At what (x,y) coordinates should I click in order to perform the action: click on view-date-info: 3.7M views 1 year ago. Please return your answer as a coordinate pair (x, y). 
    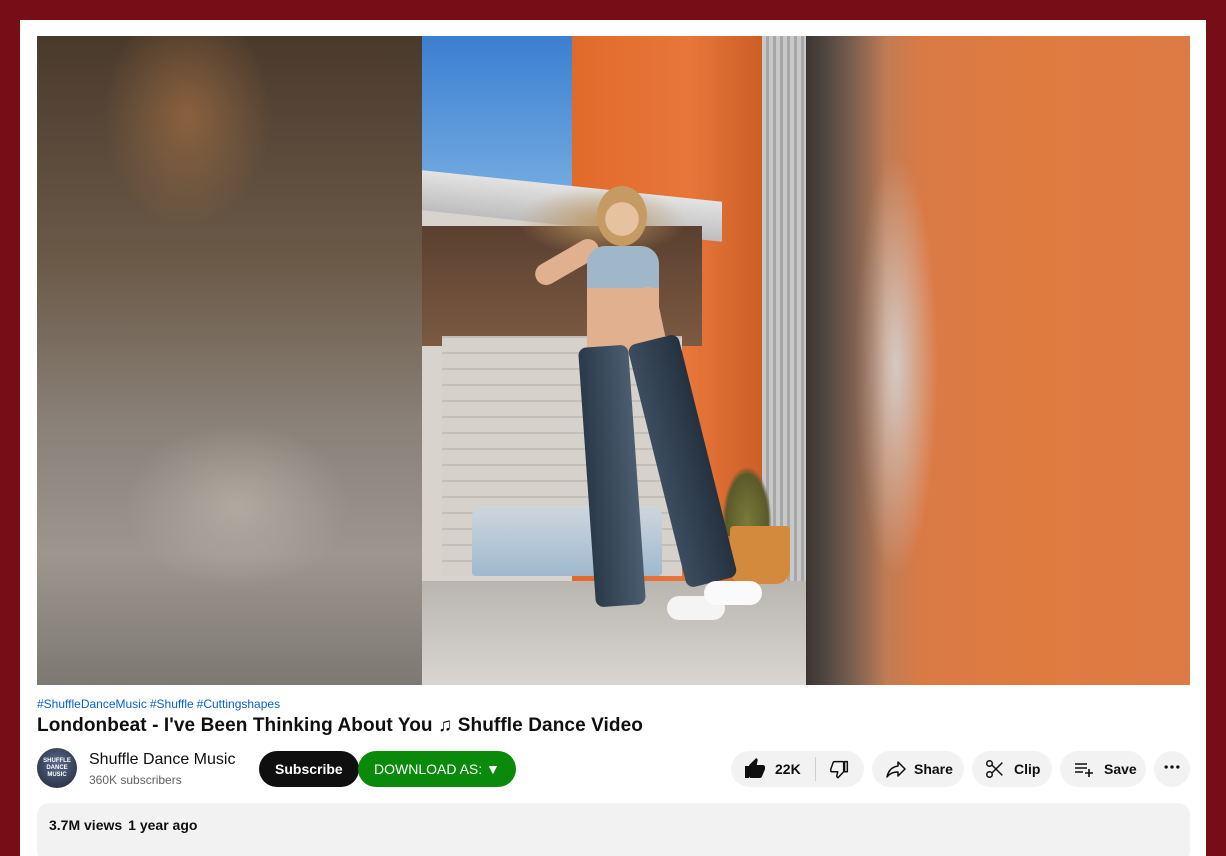
    Looking at the image, I should click on (126, 825).